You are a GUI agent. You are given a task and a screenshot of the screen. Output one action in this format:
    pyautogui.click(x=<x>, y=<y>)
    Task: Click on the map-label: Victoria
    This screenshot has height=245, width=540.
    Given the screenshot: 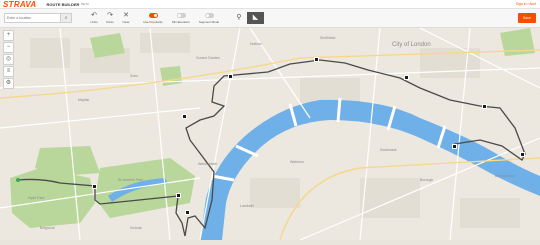 What is the action you would take?
    pyautogui.click(x=136, y=228)
    